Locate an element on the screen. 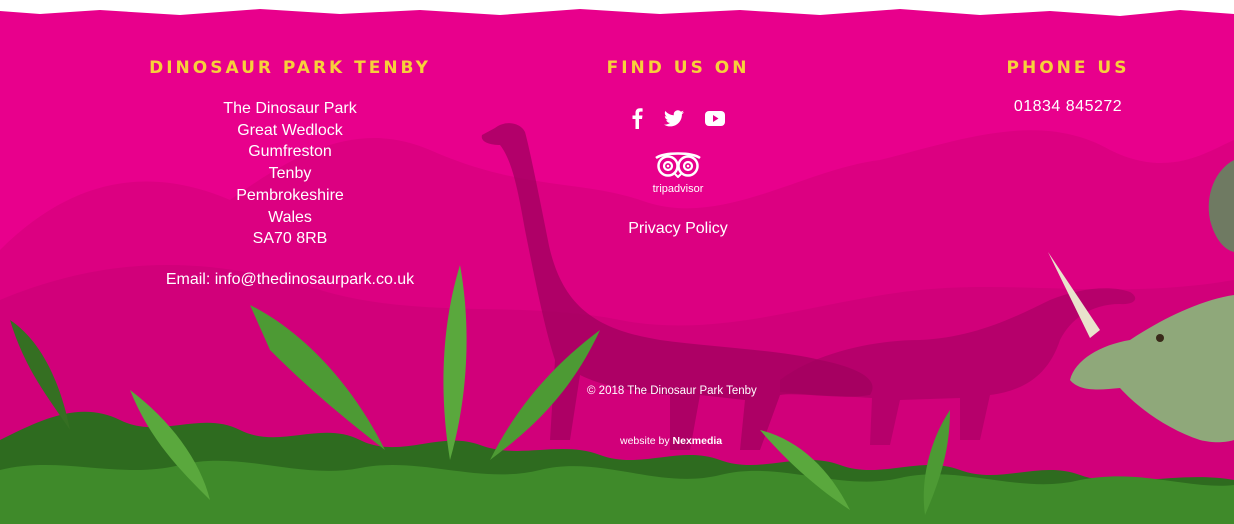  email-link: Email: info@thedinosaurpark.co.uk is located at coordinates (290, 280).